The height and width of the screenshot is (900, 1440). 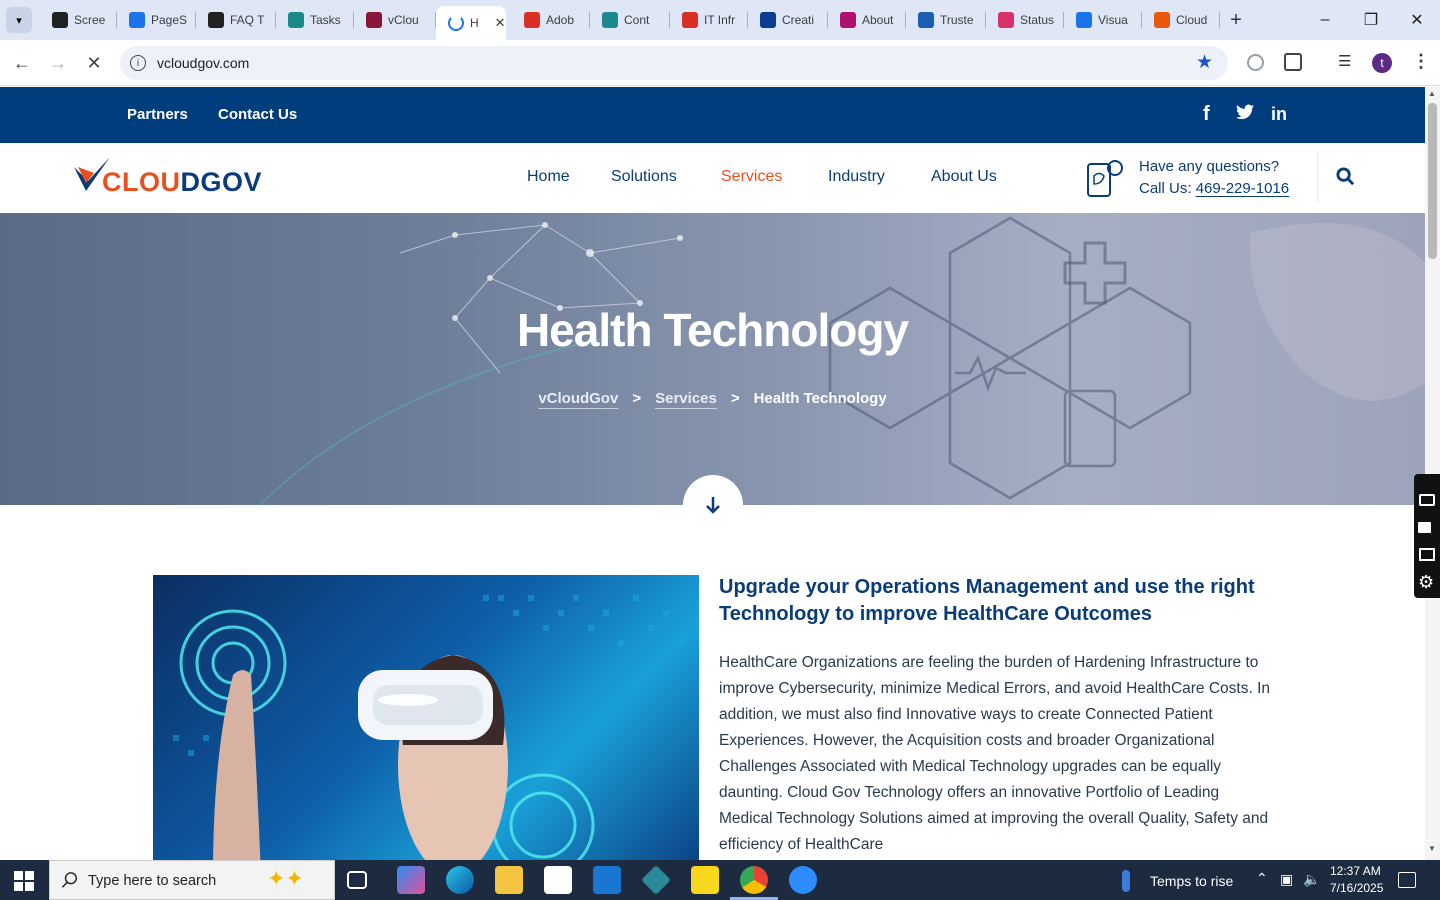 What do you see at coordinates (236, 20) in the screenshot?
I see `browser-tab: FAQ T` at bounding box center [236, 20].